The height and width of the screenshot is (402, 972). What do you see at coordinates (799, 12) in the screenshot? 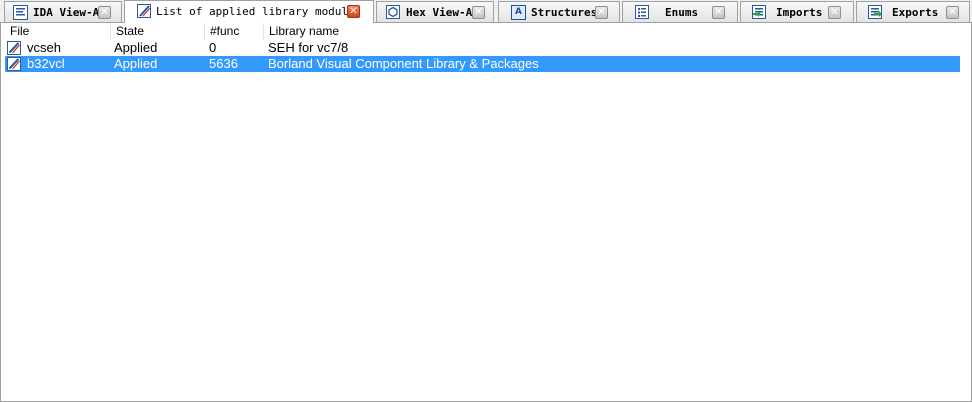
I see `tab-label: Imports` at bounding box center [799, 12].